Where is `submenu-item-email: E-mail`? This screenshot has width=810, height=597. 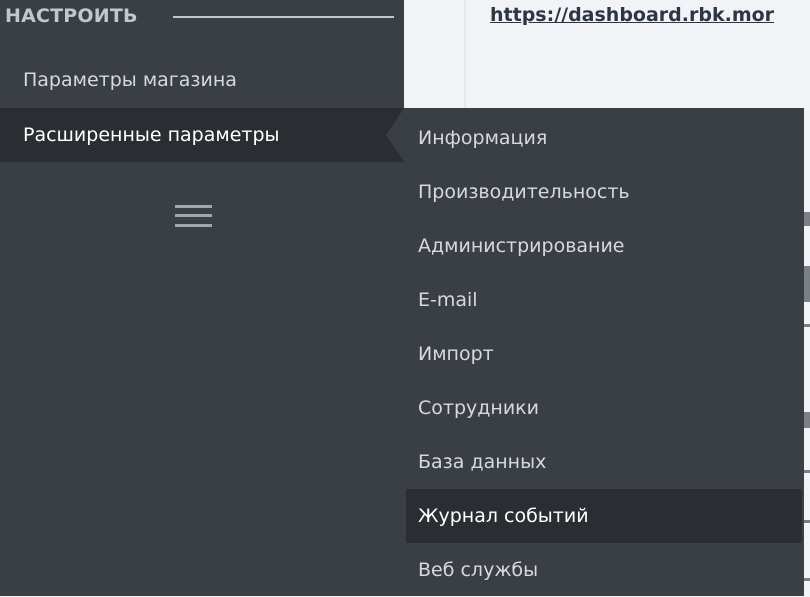 submenu-item-email: E-mail is located at coordinates (604, 300).